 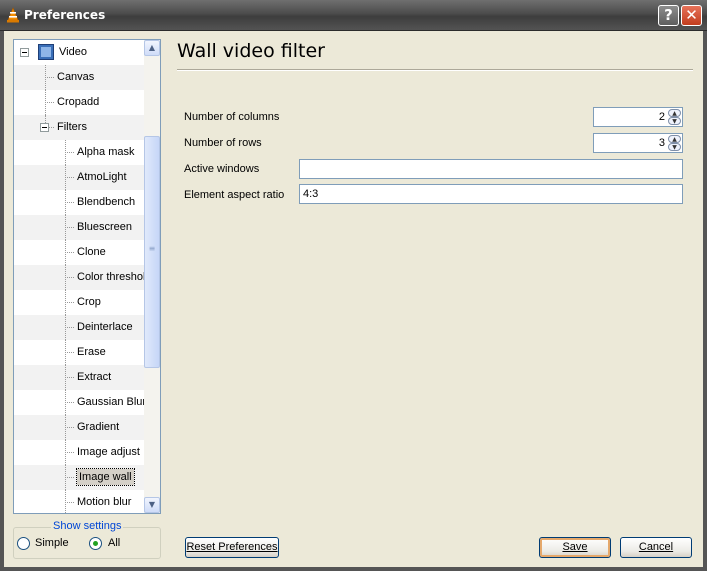 What do you see at coordinates (46, 52) in the screenshot?
I see `film-icon` at bounding box center [46, 52].